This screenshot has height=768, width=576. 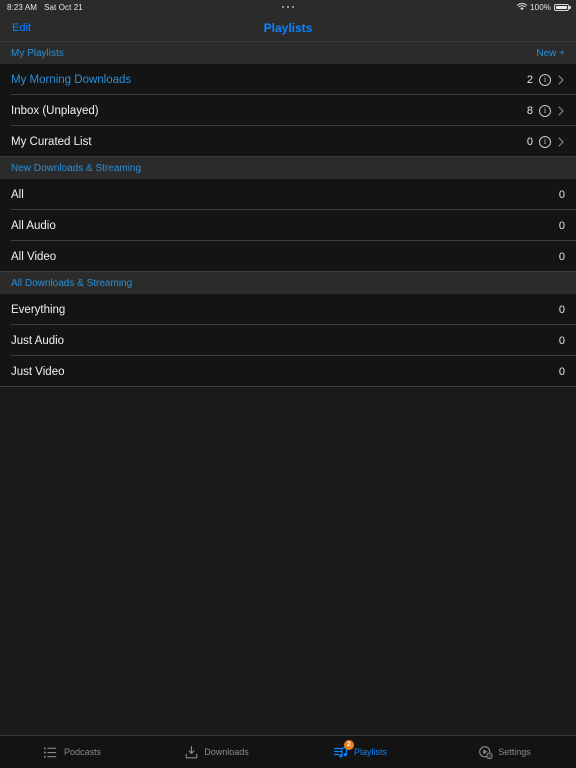 I want to click on list-item-label: Just Video, so click(x=38, y=371).